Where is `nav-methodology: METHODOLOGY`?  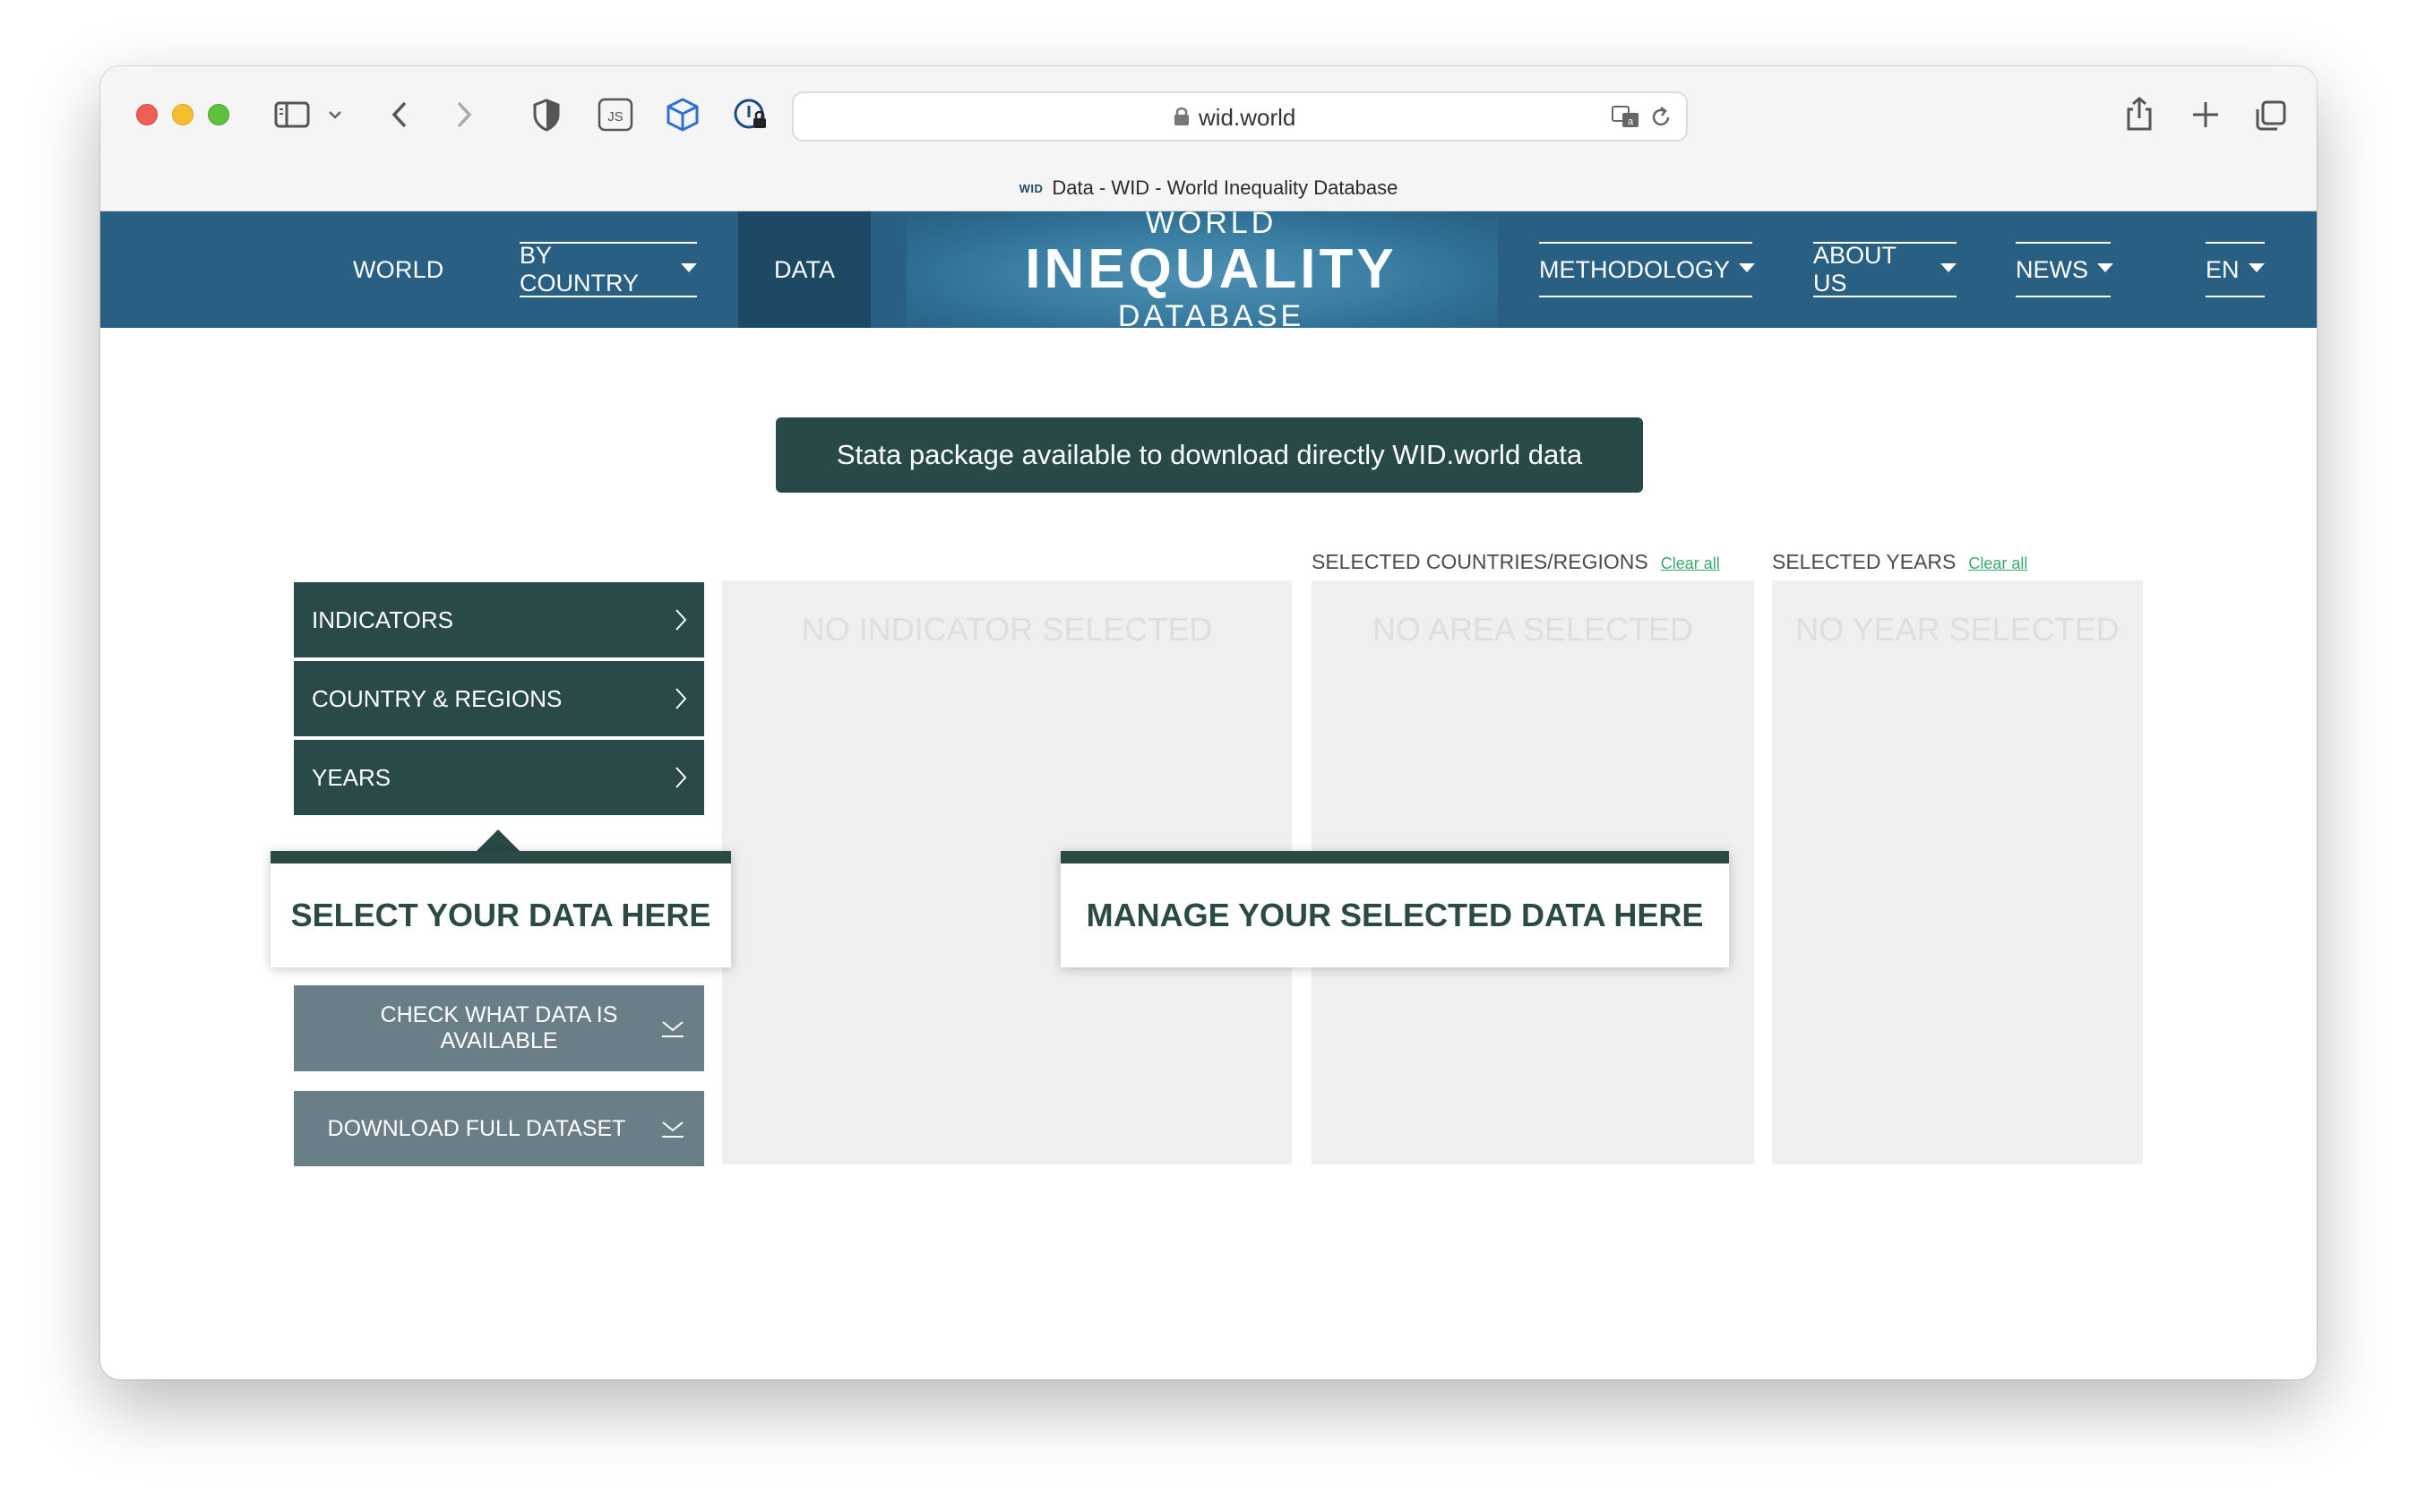 nav-methodology: METHODOLOGY is located at coordinates (1647, 269).